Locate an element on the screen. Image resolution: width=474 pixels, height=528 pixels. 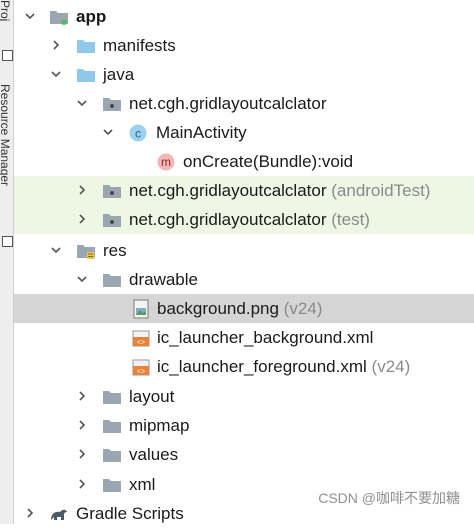
tree-suffix: (androidTest) is located at coordinates (381, 190).